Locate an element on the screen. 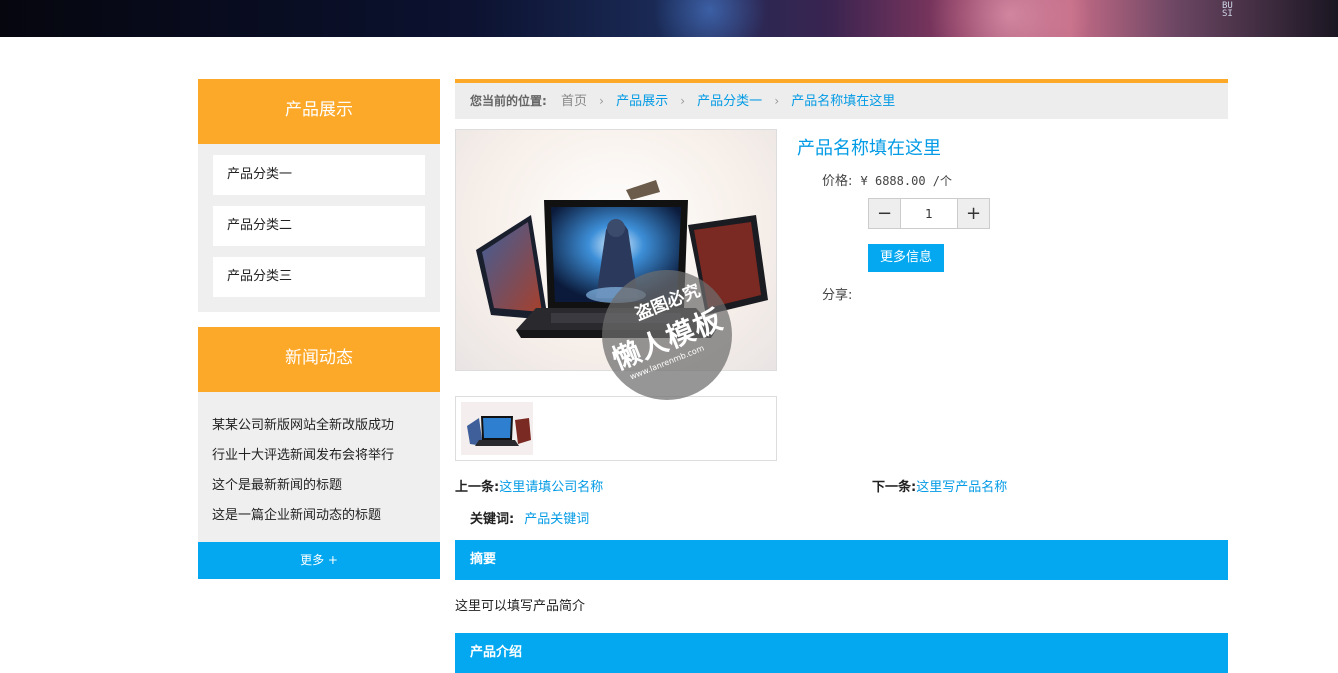  watermark-stamp: 盗图必究 懒人模板 www.lanrenmb.com is located at coordinates (667, 335).